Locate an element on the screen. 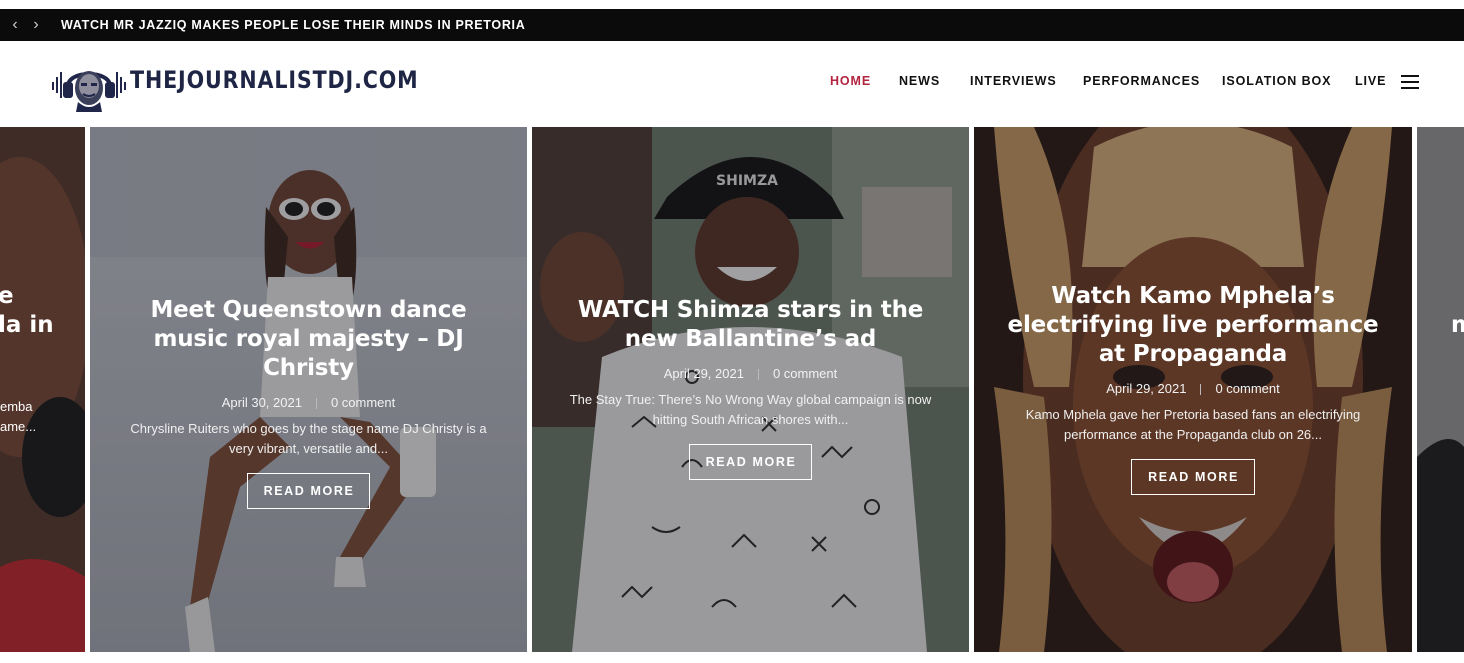 This screenshot has width=1464, height=663. chevron-right-icon: › is located at coordinates (36, 25).